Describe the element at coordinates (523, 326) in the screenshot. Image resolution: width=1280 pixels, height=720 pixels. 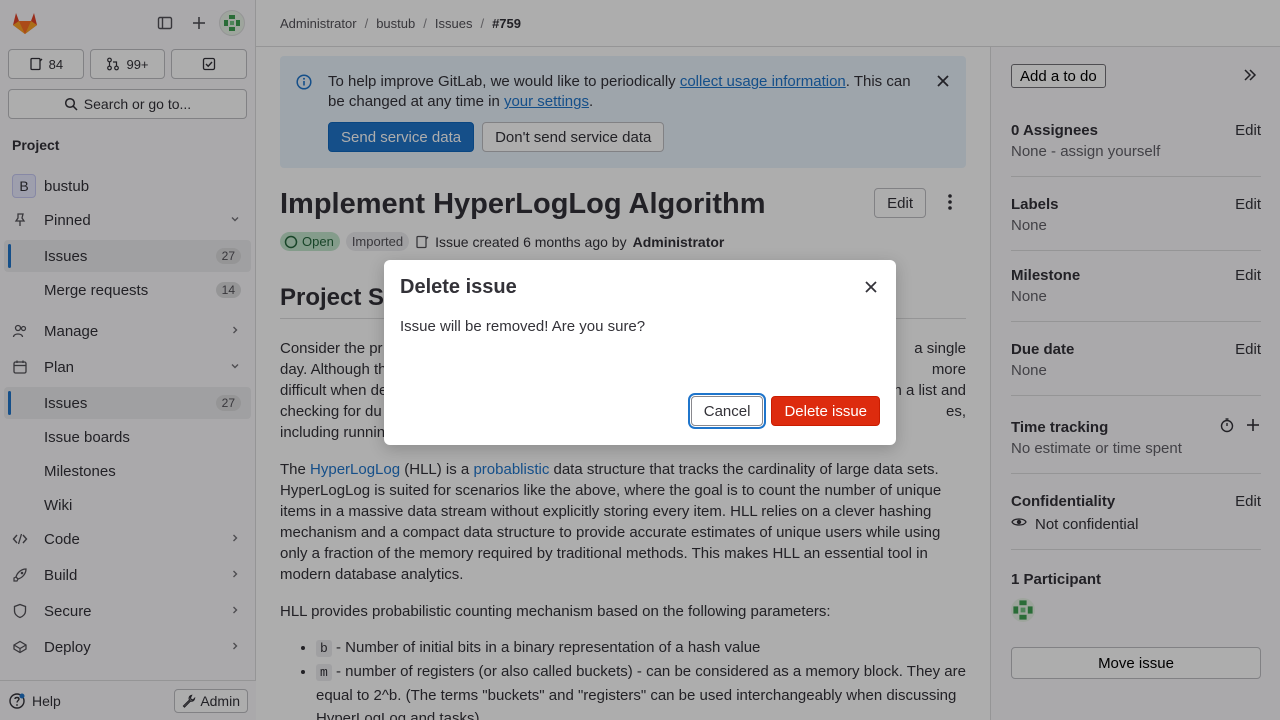
I see `modal-body-text: Issue will be removed! Are you sure?` at that location.